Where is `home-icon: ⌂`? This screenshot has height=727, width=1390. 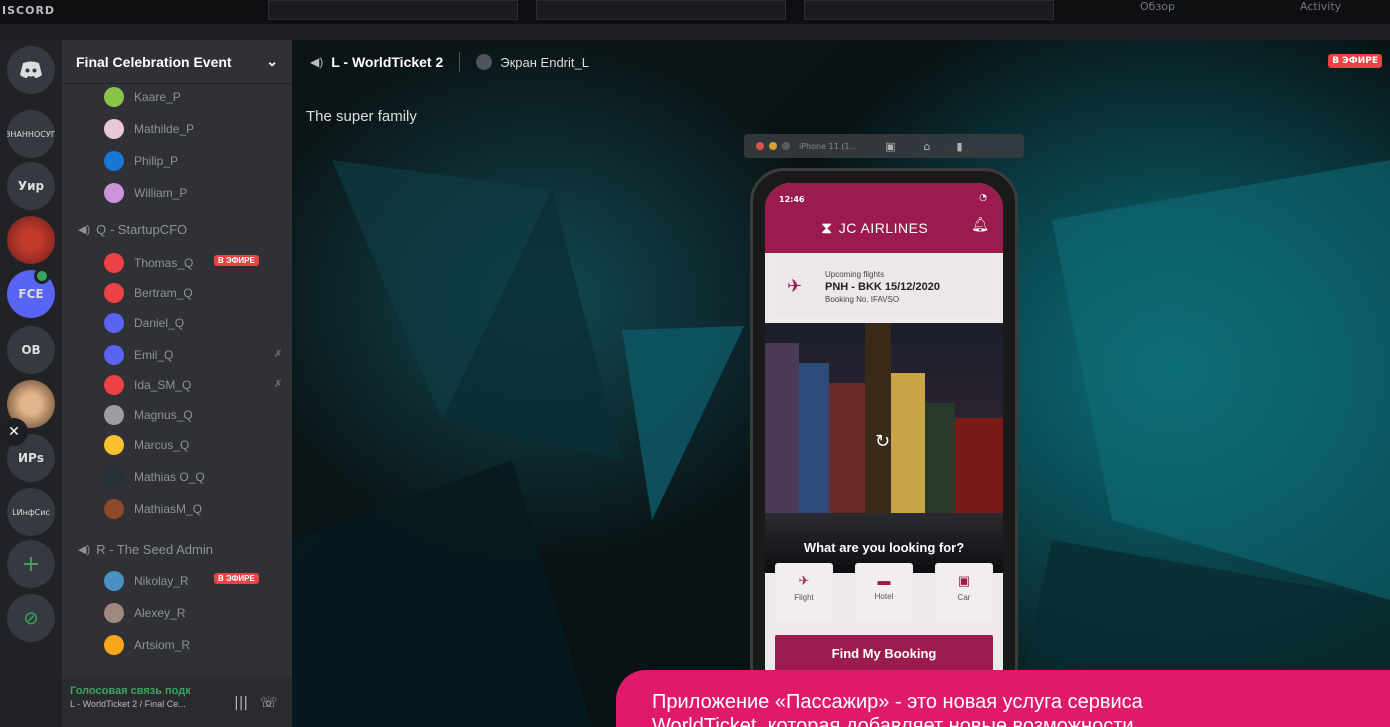
home-icon: ⌂ is located at coordinates (927, 146).